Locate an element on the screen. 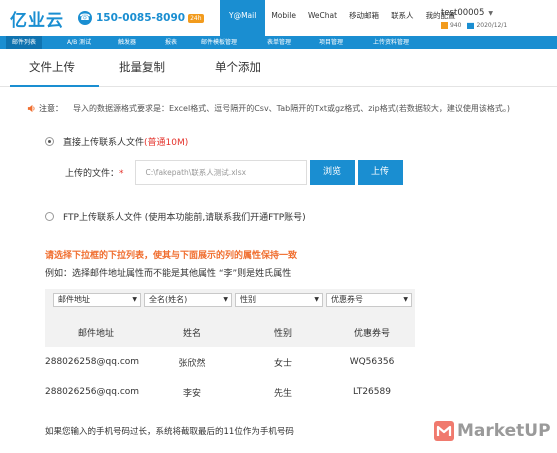 This screenshot has width=557, height=453. tab-single-add: 单个添加 is located at coordinates (238, 67).